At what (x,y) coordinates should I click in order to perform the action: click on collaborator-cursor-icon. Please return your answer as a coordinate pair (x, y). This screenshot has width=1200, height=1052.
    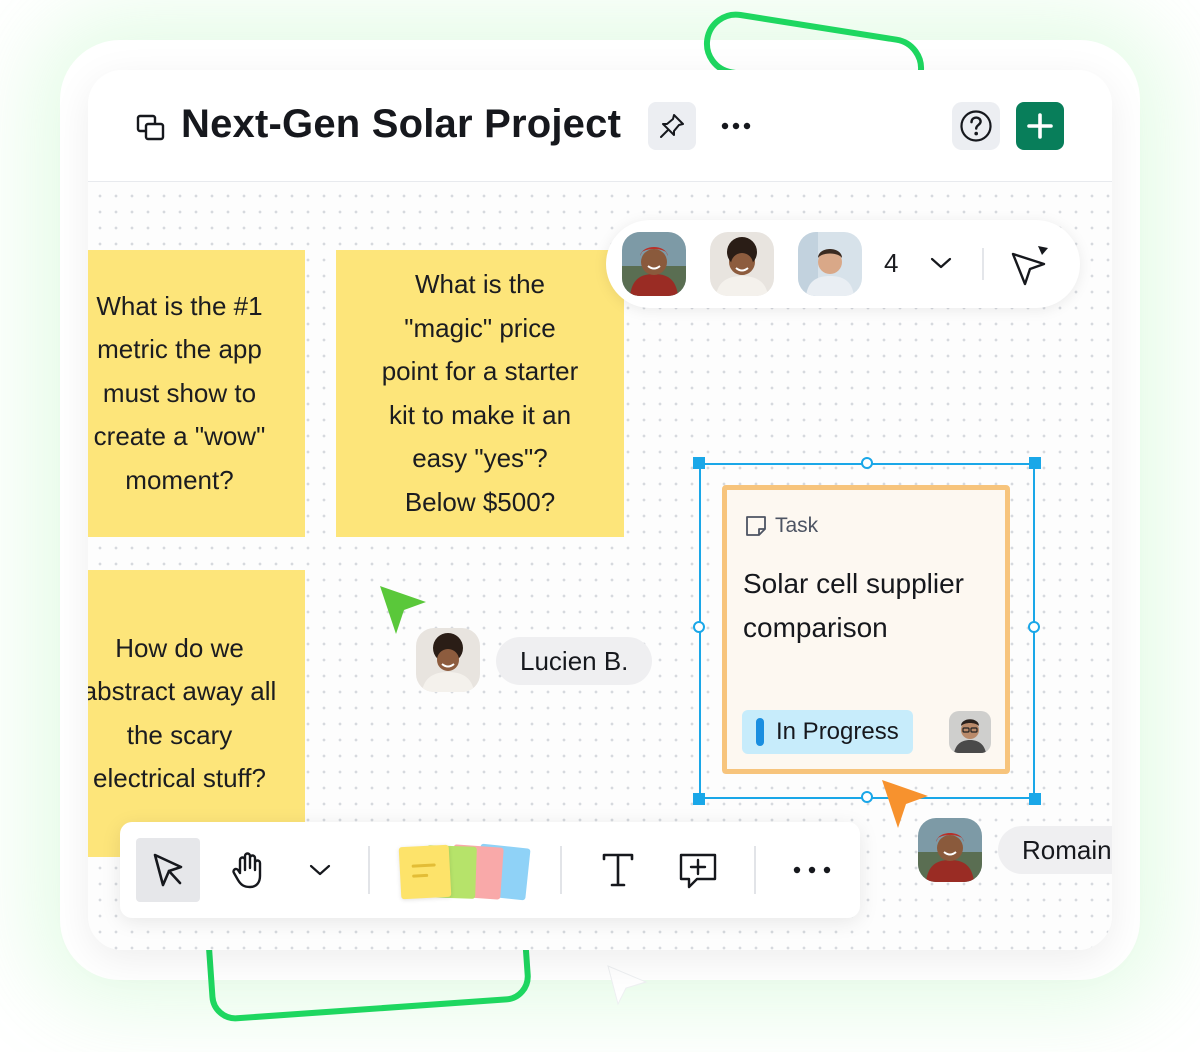
    Looking at the image, I should click on (403, 610).